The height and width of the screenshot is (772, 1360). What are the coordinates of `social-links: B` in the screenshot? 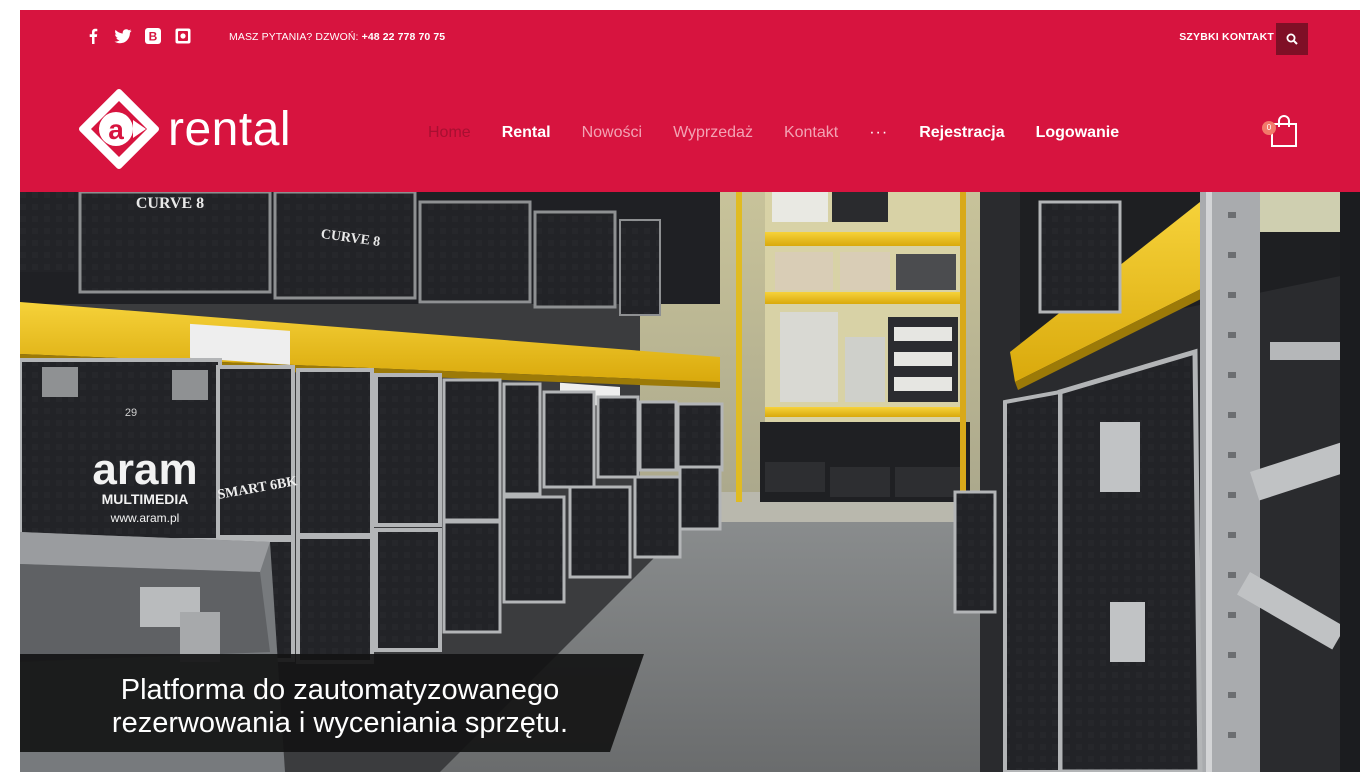 It's located at (138, 36).